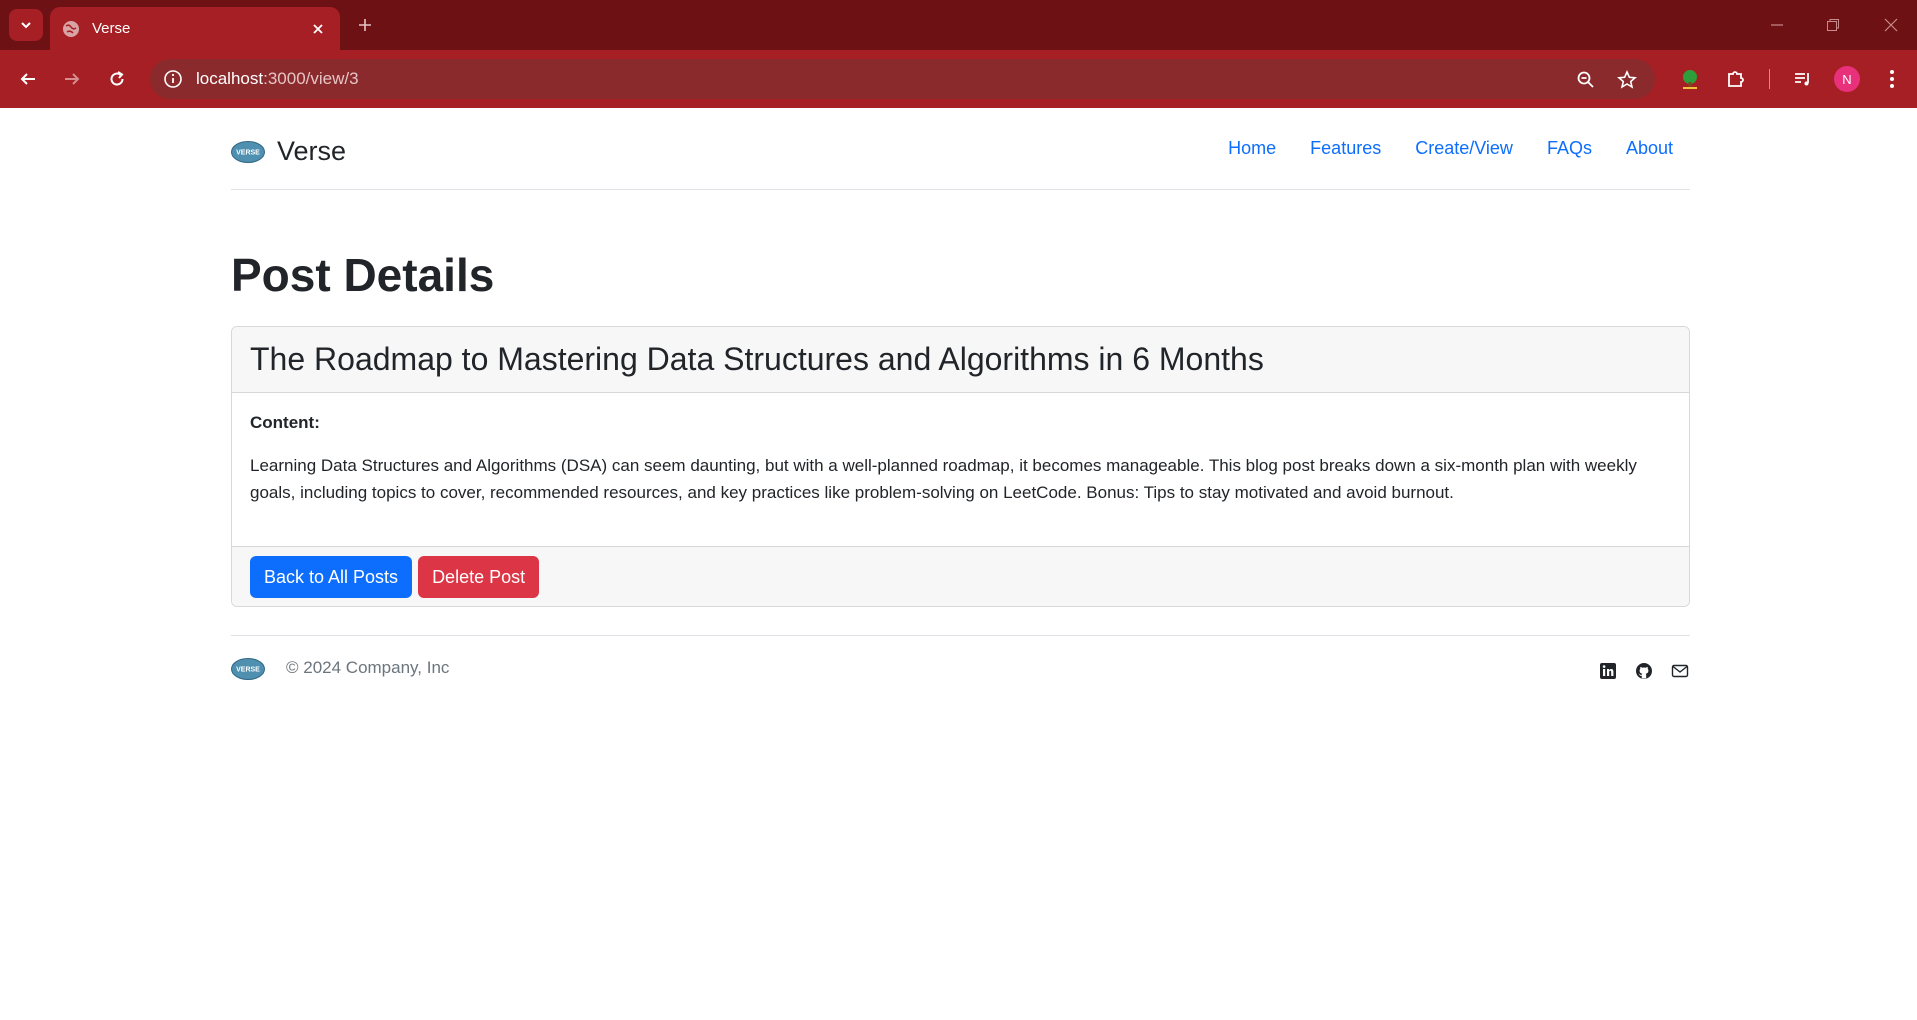 This screenshot has height=1020, width=1917. I want to click on site-footer: VERSE © 2024 Company, Inc, so click(960, 670).